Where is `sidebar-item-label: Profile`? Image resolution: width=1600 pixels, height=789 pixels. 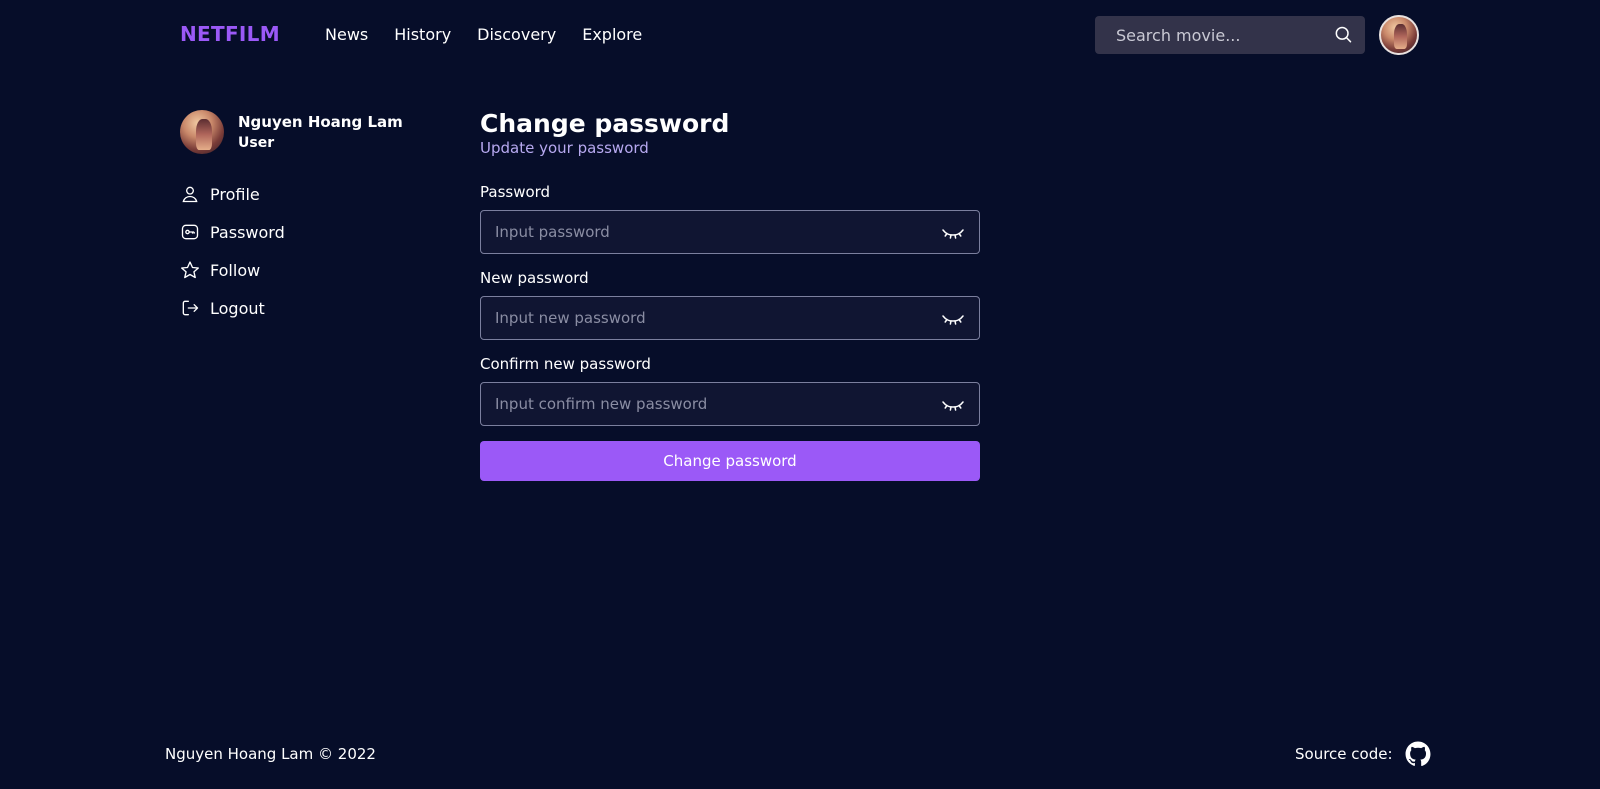
sidebar-item-label: Profile is located at coordinates (235, 194).